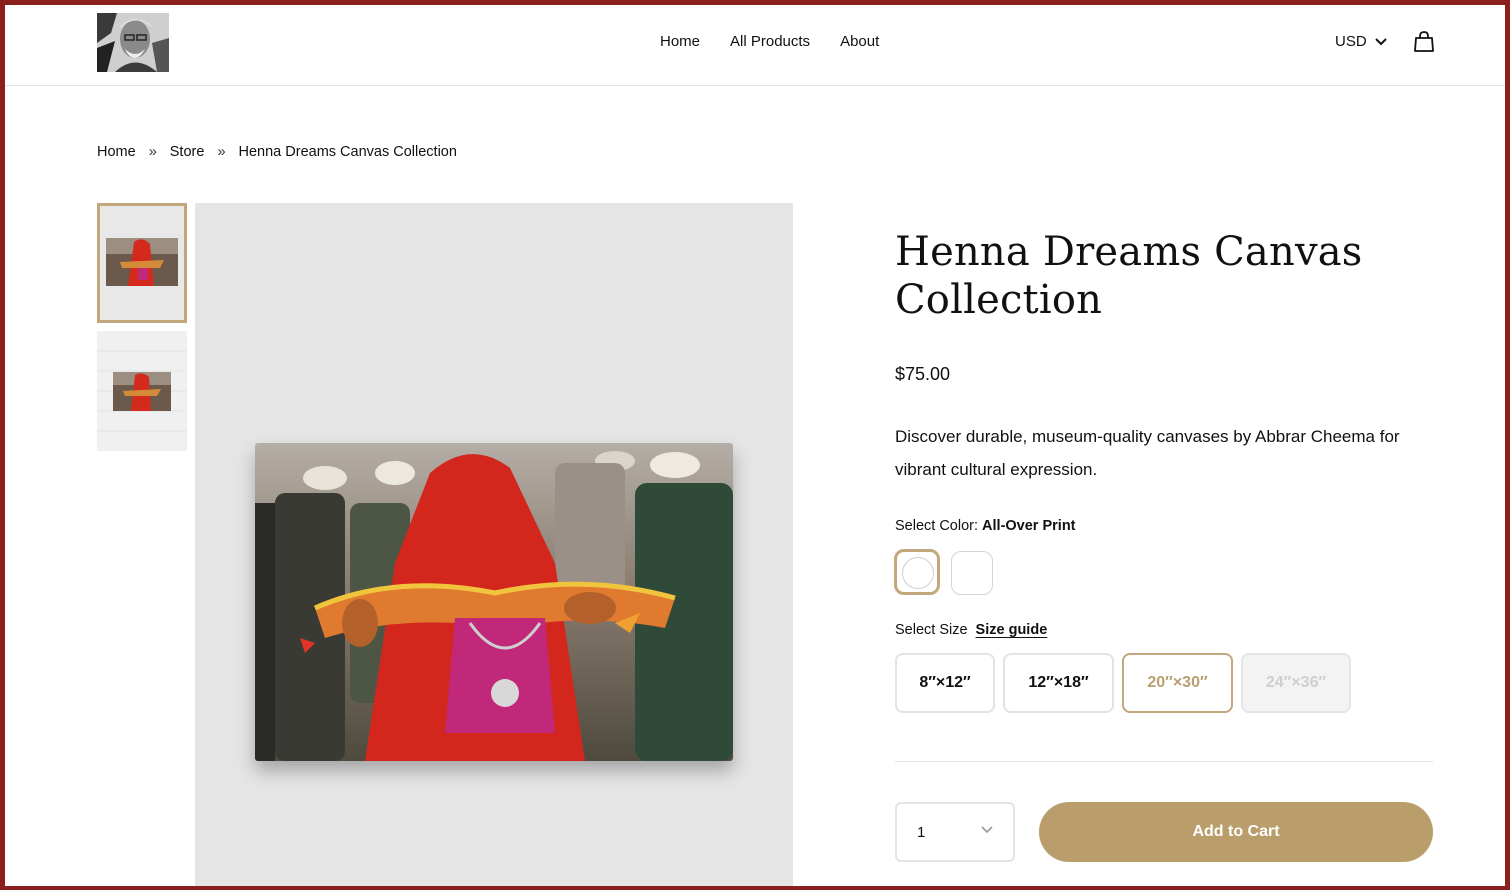 The width and height of the screenshot is (1510, 890). Describe the element at coordinates (945, 683) in the screenshot. I see `size-option-8x12: 8″×12″` at that location.